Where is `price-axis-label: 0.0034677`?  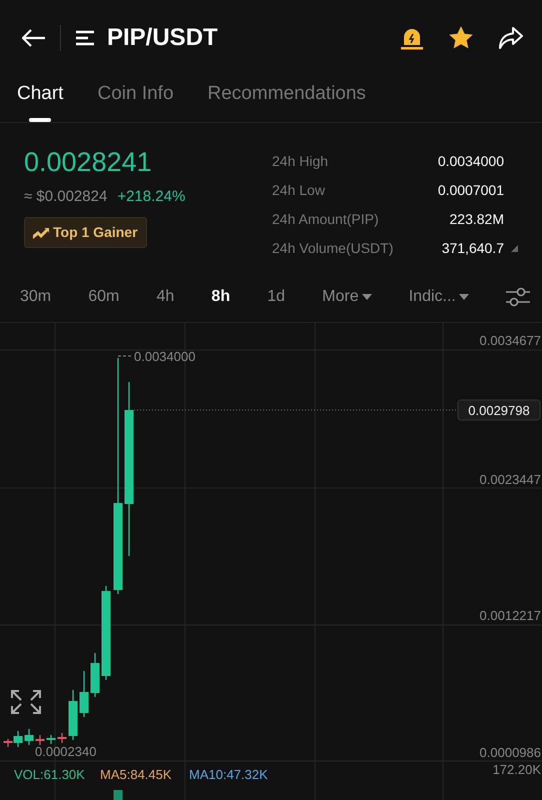 price-axis-label: 0.0034677 is located at coordinates (510, 340).